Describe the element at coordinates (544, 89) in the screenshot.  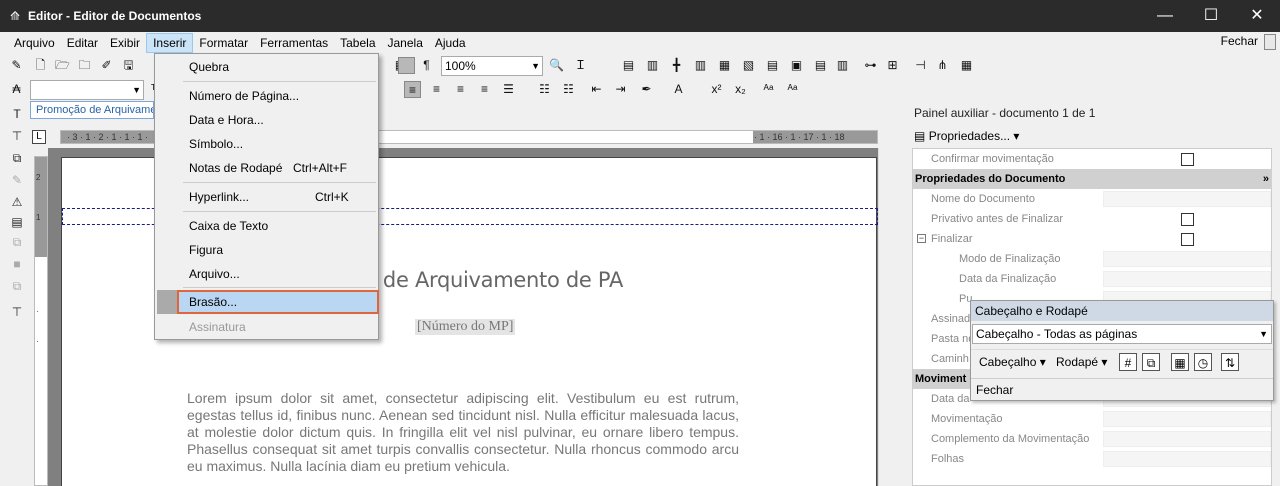
I see `numbered-list-icon: ☷` at that location.